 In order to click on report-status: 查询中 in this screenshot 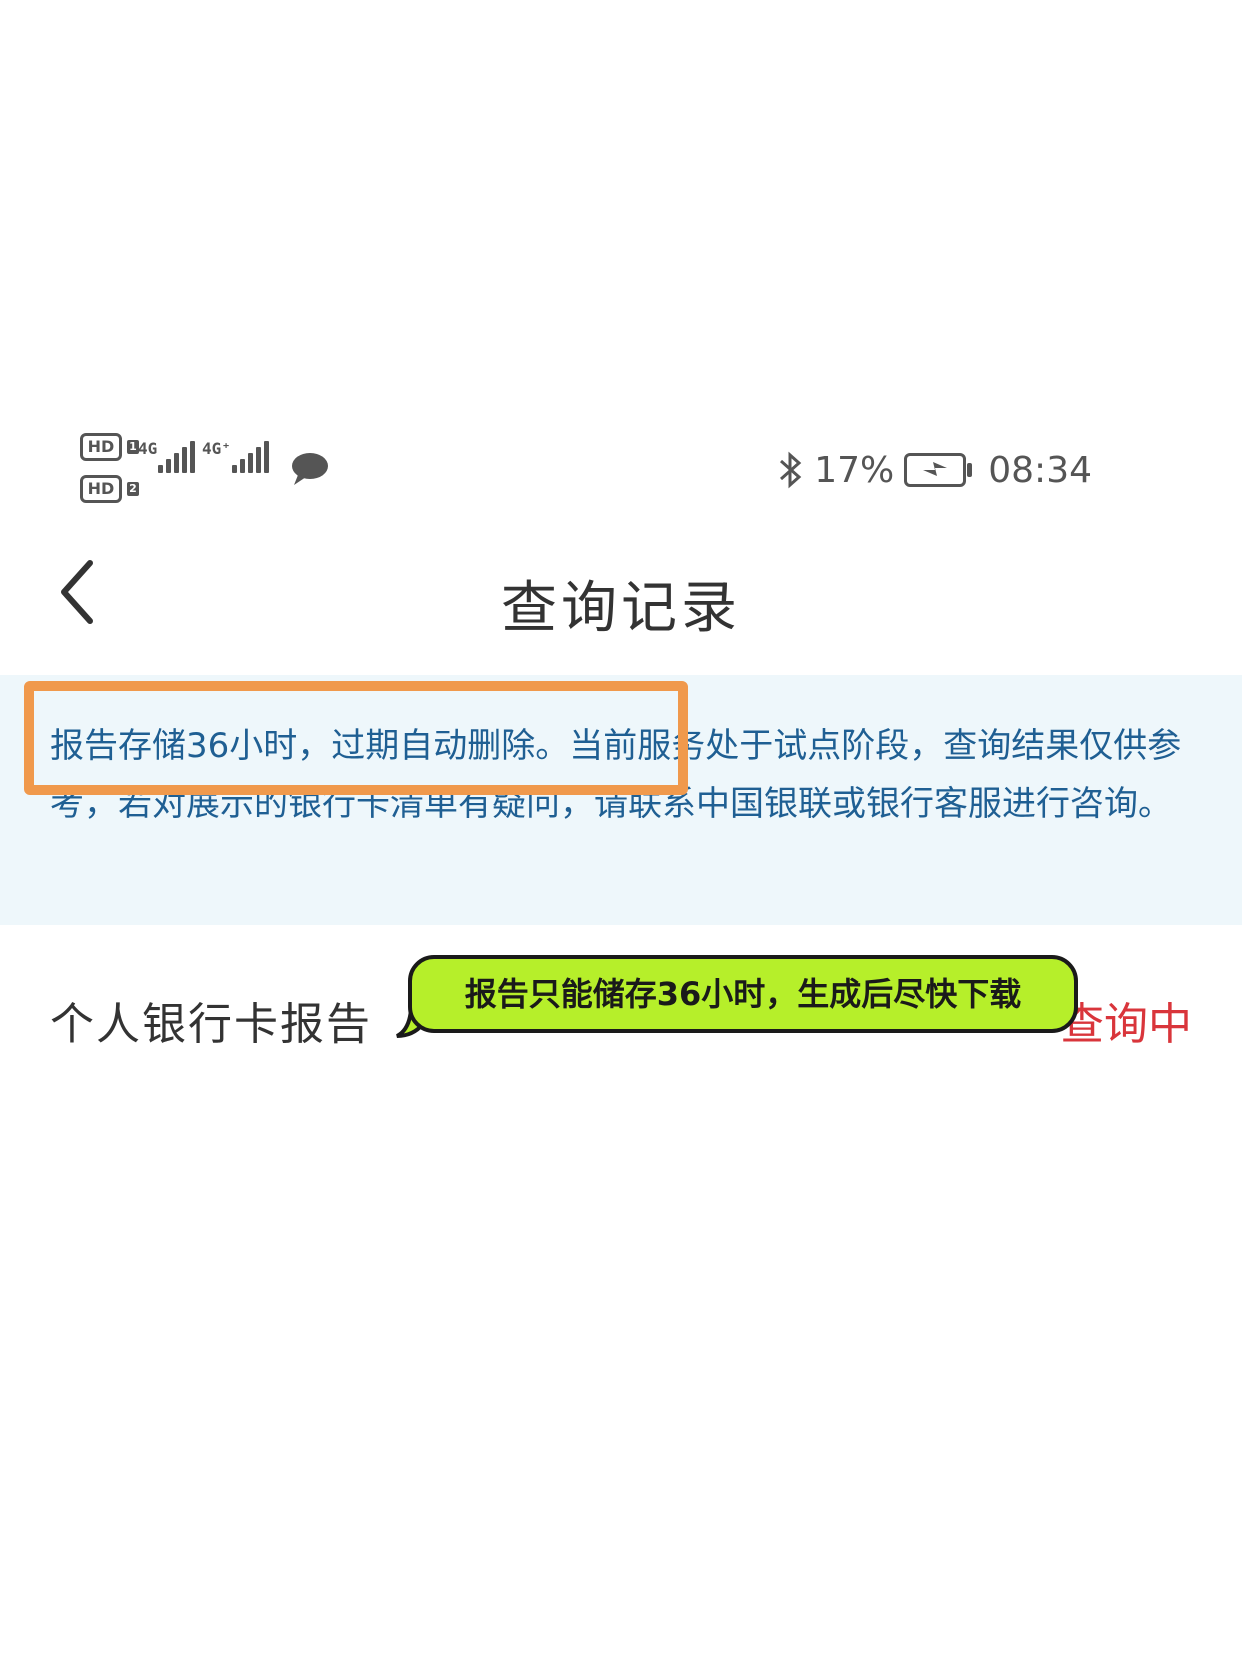, I will do `click(1126, 1024)`.